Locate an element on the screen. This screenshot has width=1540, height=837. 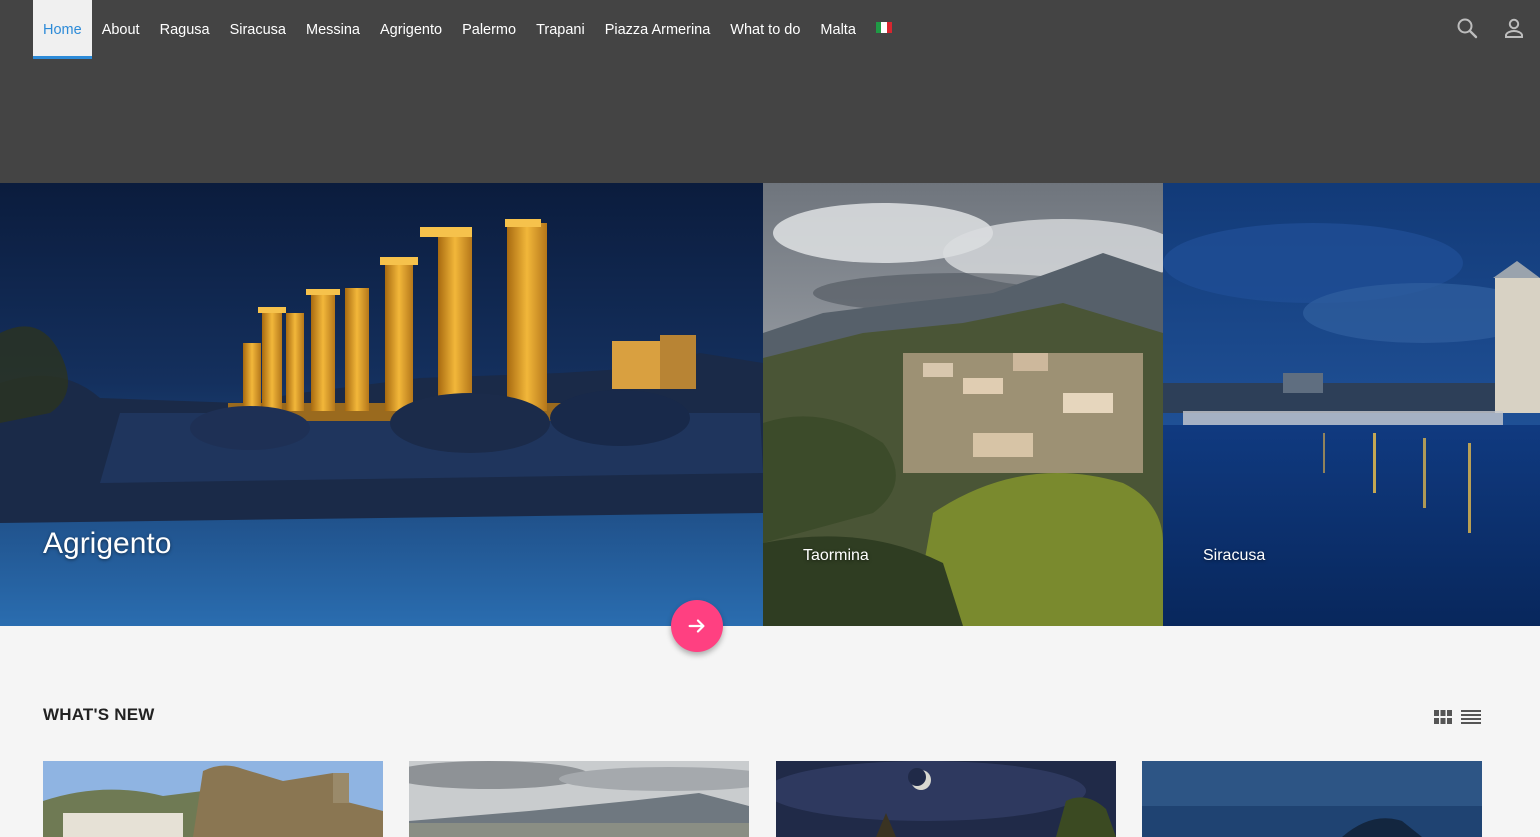
nav-item-home: Home is located at coordinates (62, 29).